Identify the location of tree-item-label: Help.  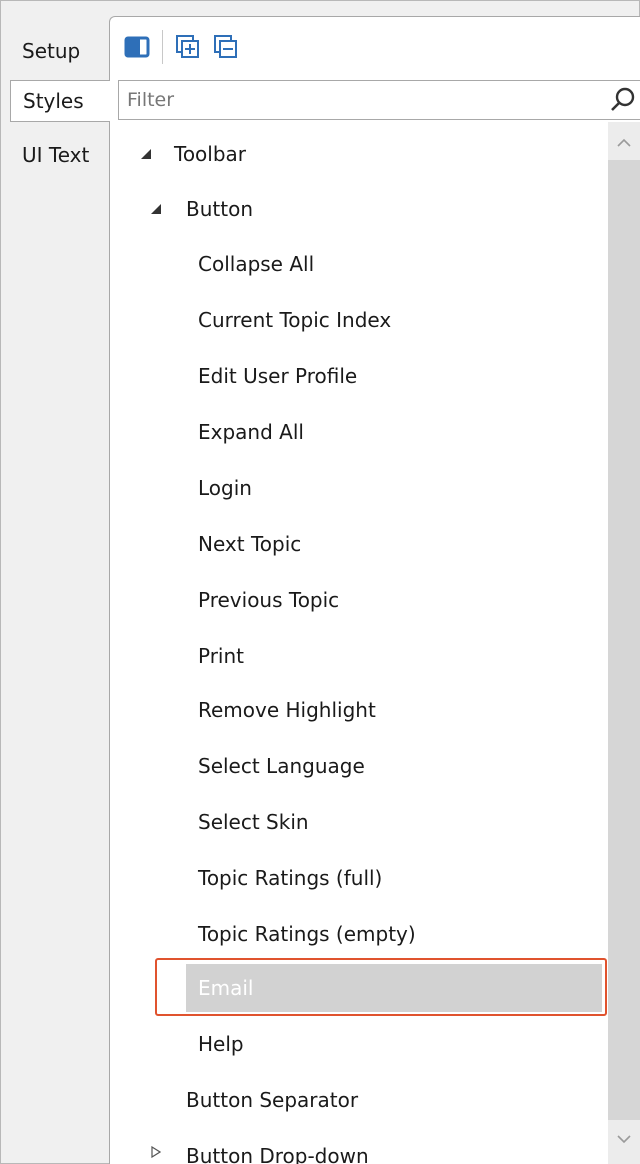
(221, 1044).